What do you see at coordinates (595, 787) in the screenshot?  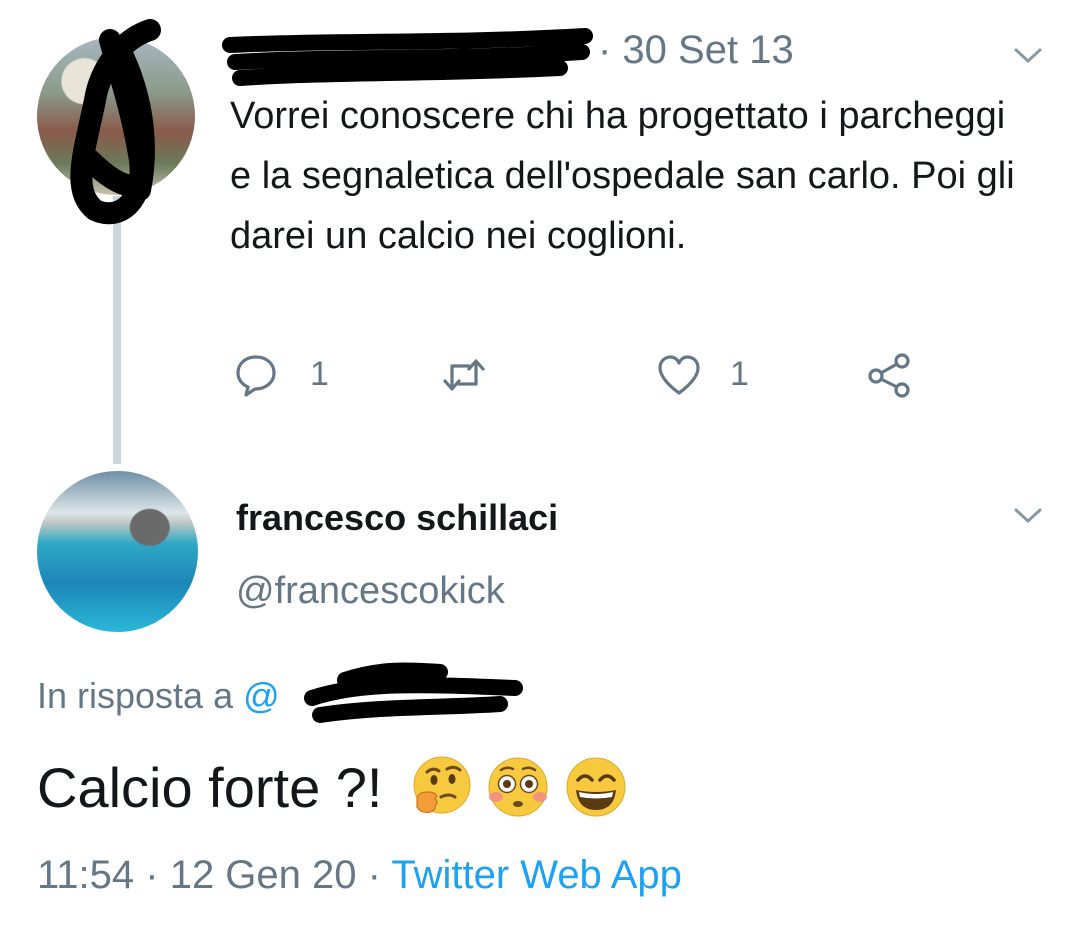 I see `grinning-face-emoji` at bounding box center [595, 787].